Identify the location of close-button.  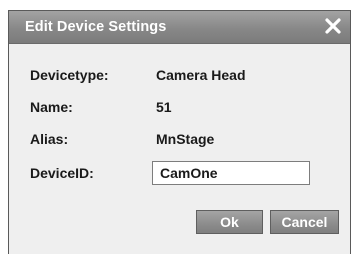
(333, 26).